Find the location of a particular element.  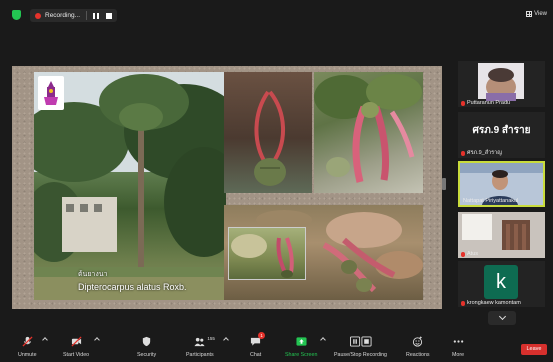

more-participants-button is located at coordinates (502, 318).